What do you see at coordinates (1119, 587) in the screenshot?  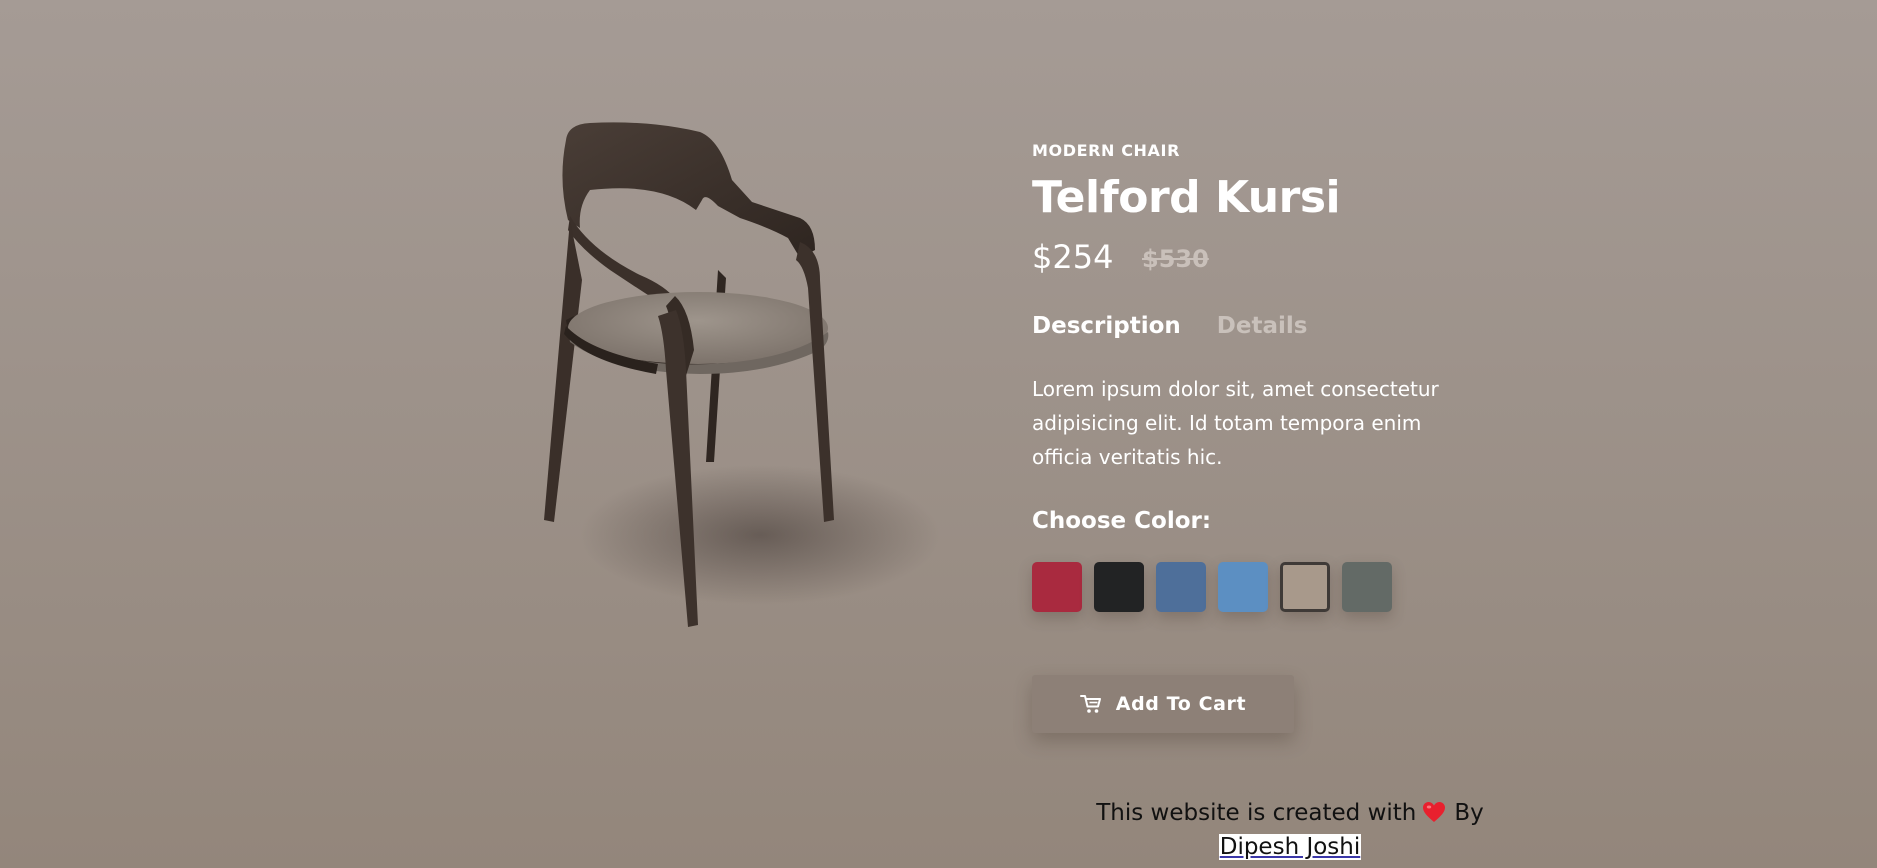 I see `color-swatch-black` at bounding box center [1119, 587].